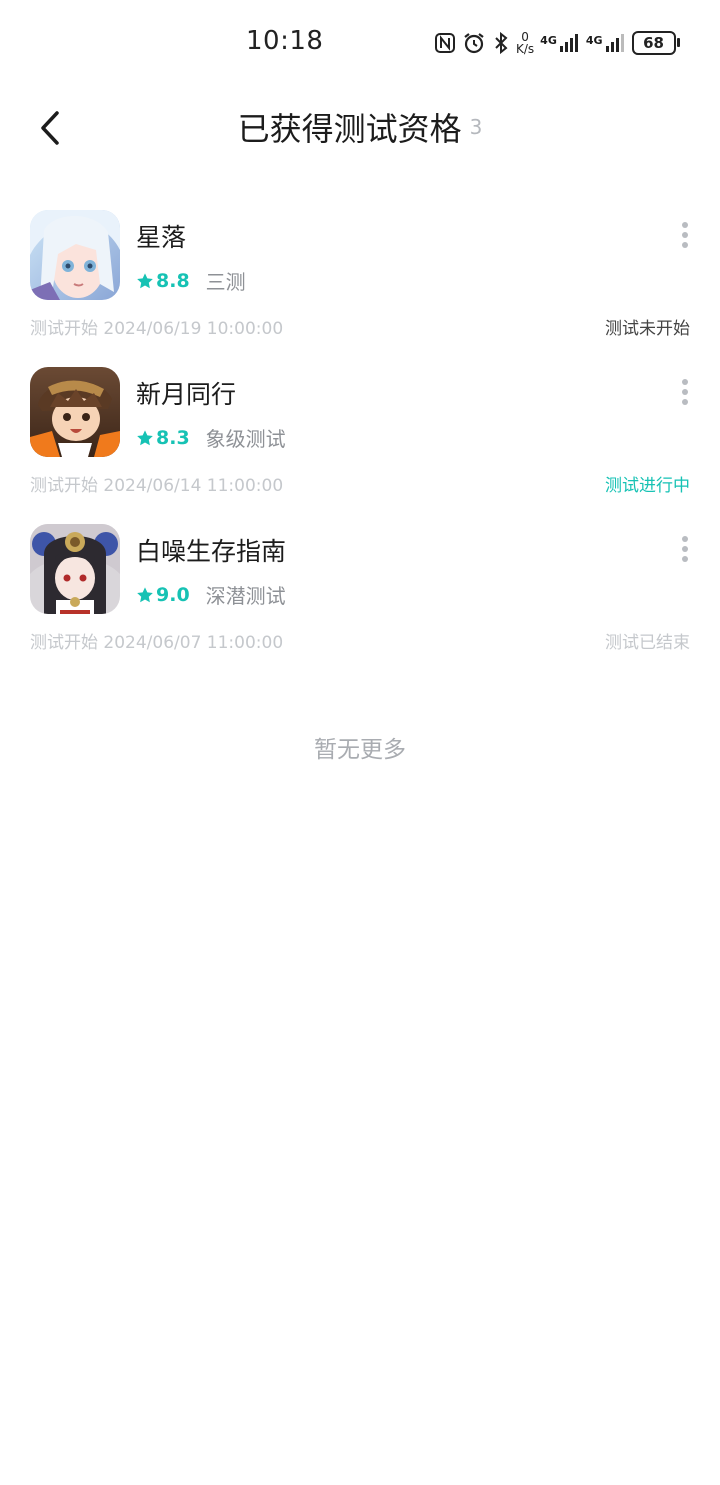  What do you see at coordinates (186, 394) in the screenshot?
I see `app-name: 新月同行` at bounding box center [186, 394].